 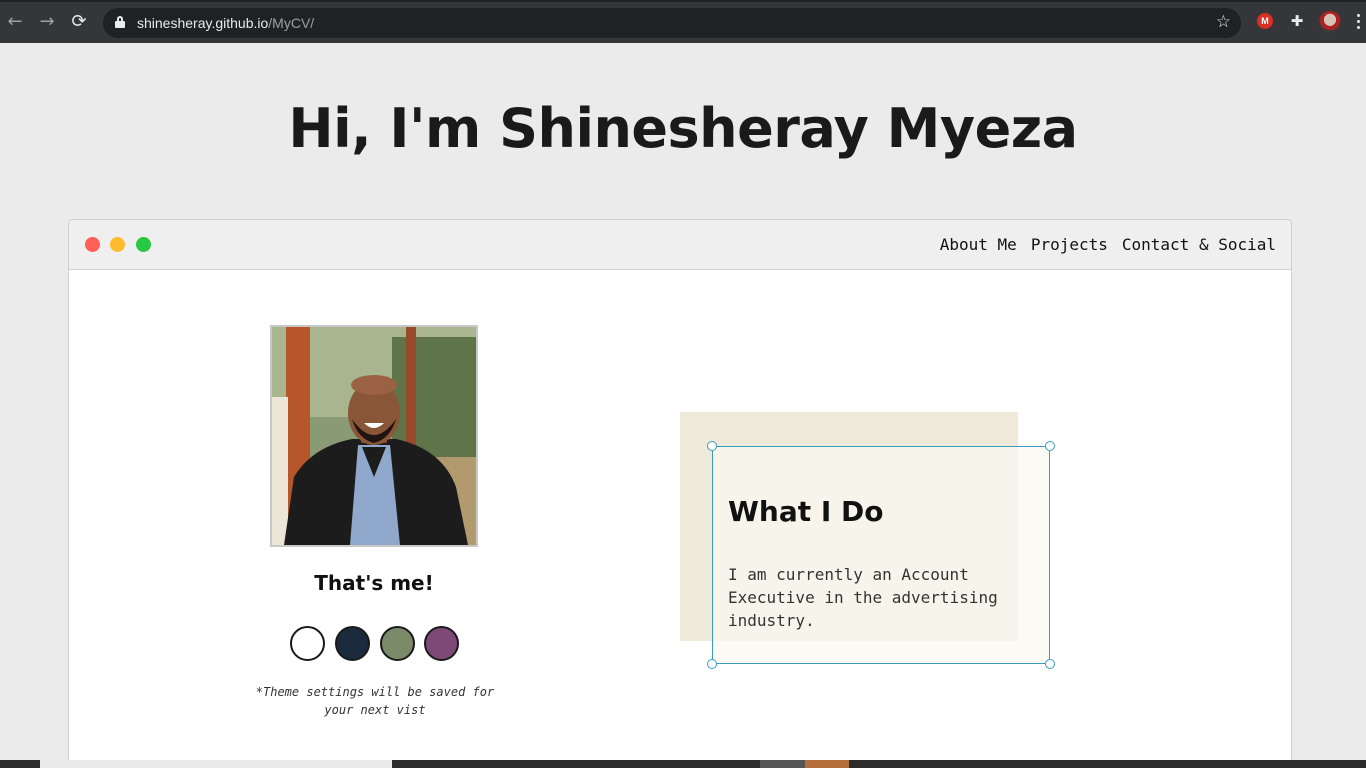 What do you see at coordinates (1297, 21) in the screenshot?
I see `puzzle-icon: ✚` at bounding box center [1297, 21].